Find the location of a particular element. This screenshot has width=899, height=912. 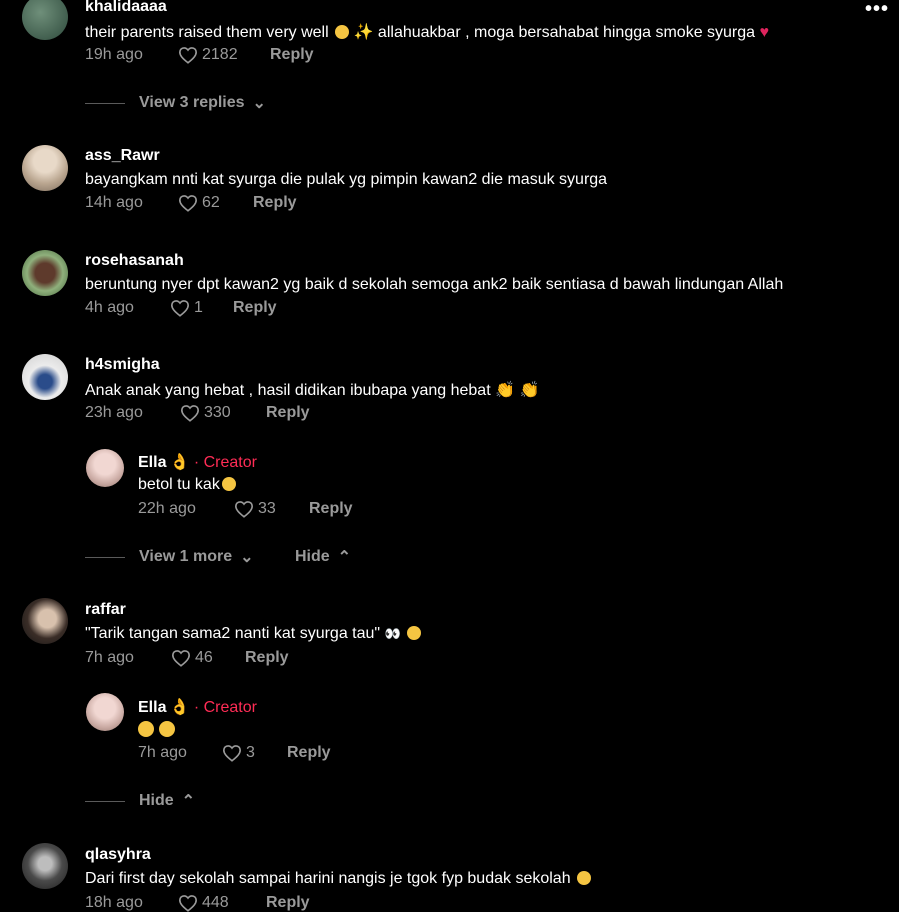

like-count: 3 is located at coordinates (250, 752).